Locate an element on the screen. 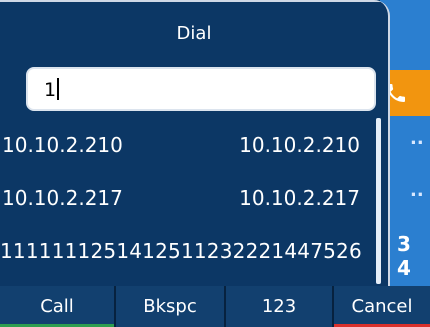 The image size is (430, 327). suggestion-number: 10.10.2.217 is located at coordinates (299, 198).